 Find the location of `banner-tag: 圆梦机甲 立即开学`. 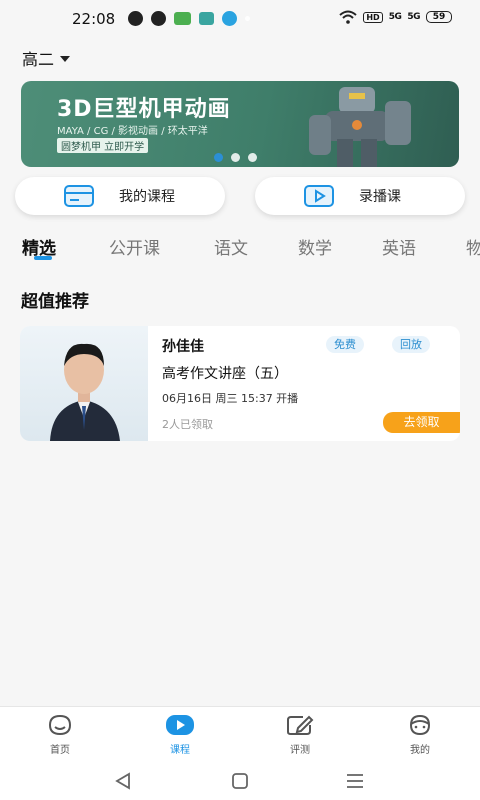

banner-tag: 圆梦机甲 立即开学 is located at coordinates (103, 145).